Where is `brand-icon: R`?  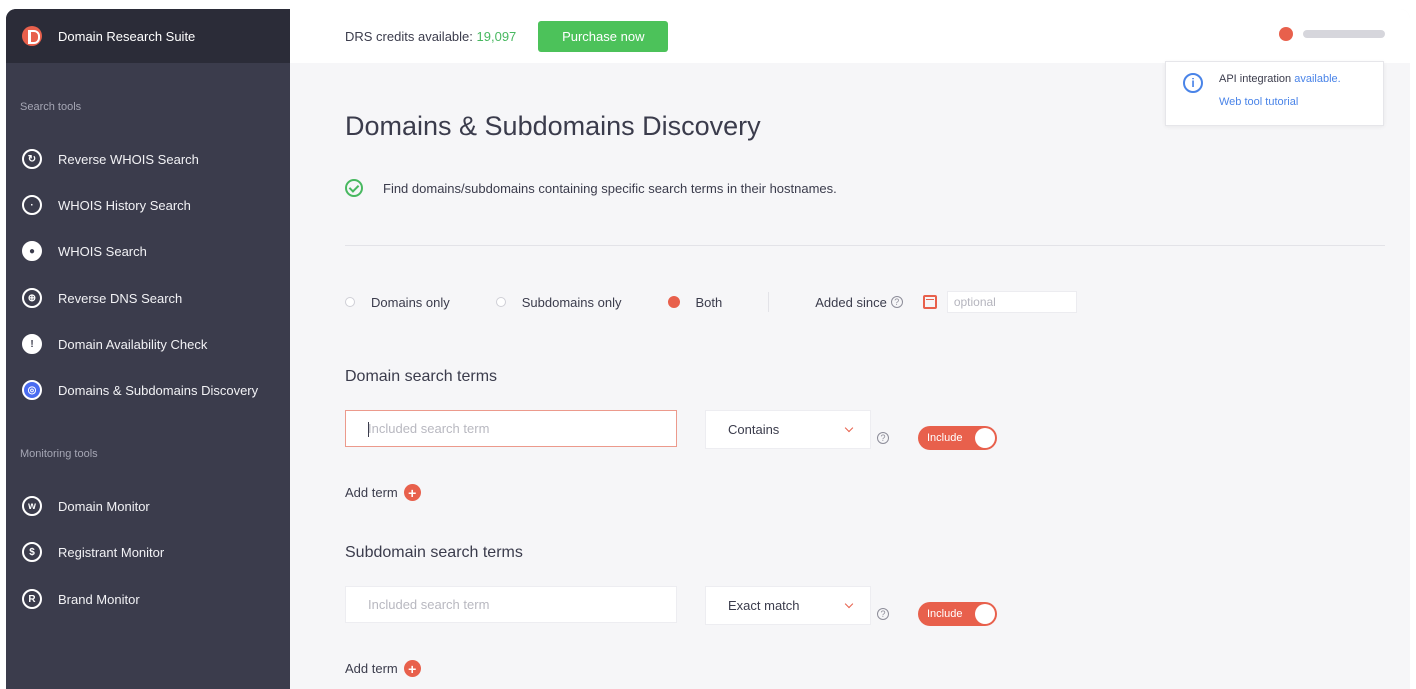 brand-icon: R is located at coordinates (32, 599).